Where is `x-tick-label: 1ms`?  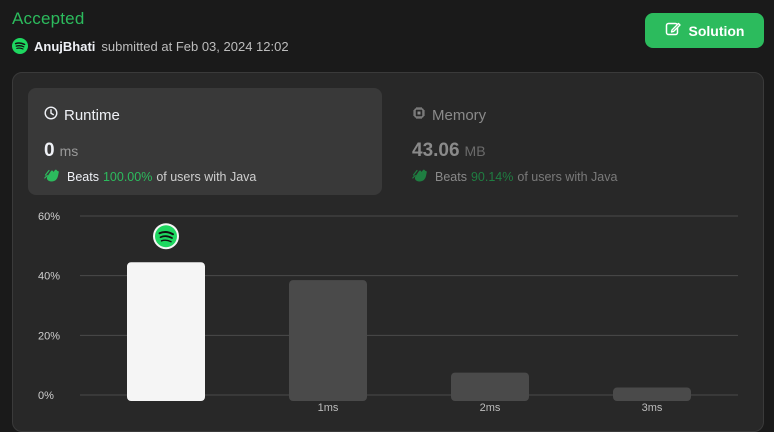 x-tick-label: 1ms is located at coordinates (328, 406).